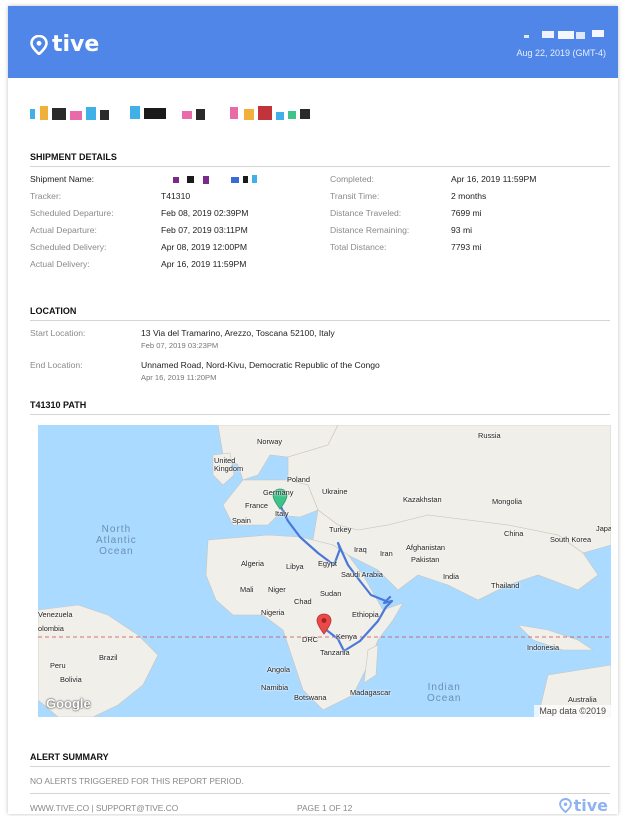 This screenshot has width=627, height=816. What do you see at coordinates (247, 589) in the screenshot?
I see `map-label-mali: Mali` at bounding box center [247, 589].